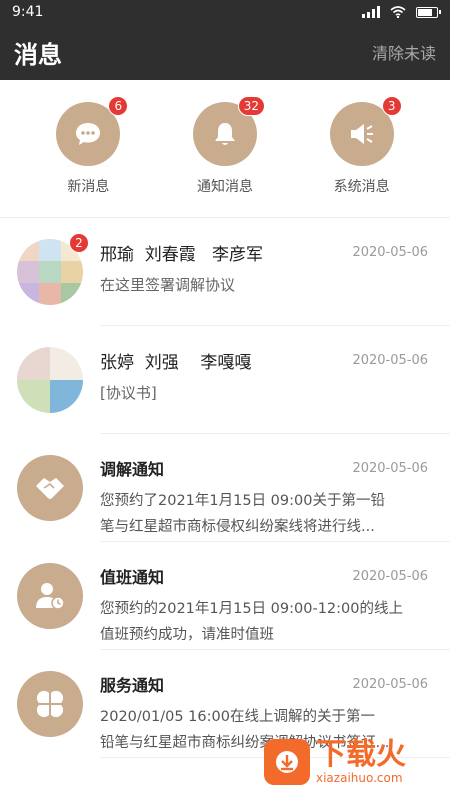 The image size is (450, 800). I want to click on signal-icon, so click(371, 12).